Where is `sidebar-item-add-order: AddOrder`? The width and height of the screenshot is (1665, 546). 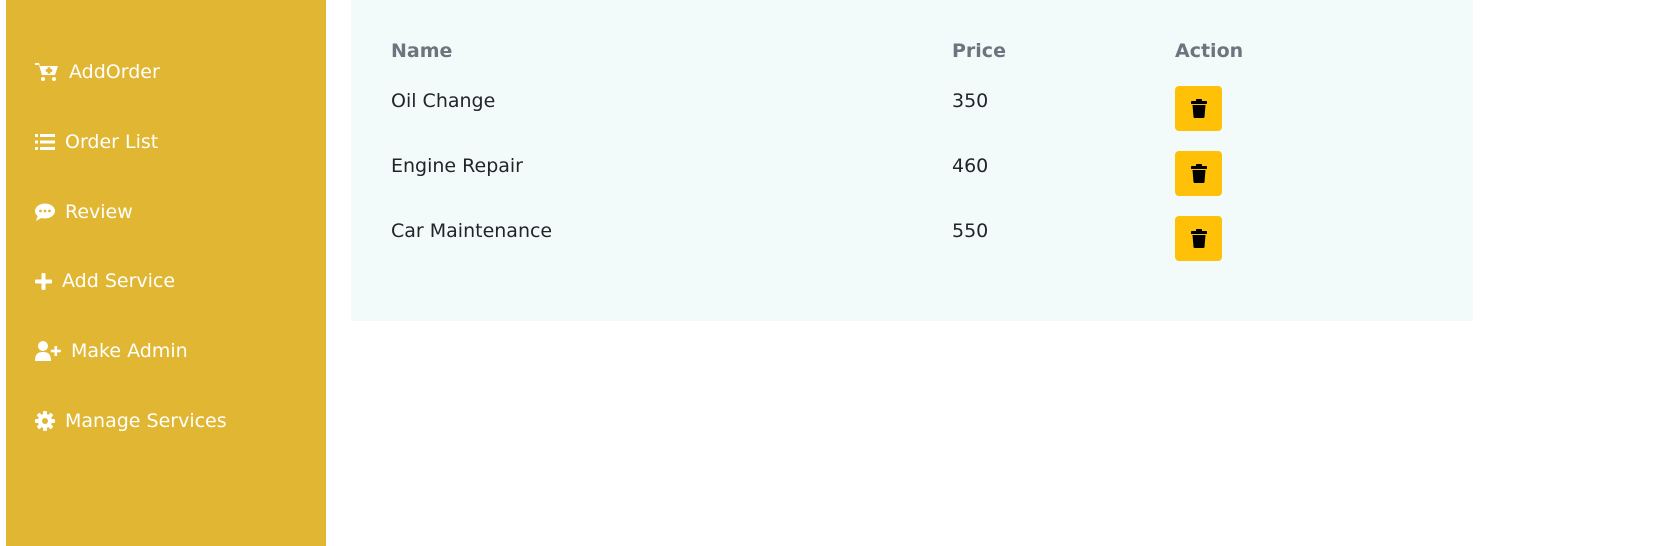 sidebar-item-add-order: AddOrder is located at coordinates (97, 72).